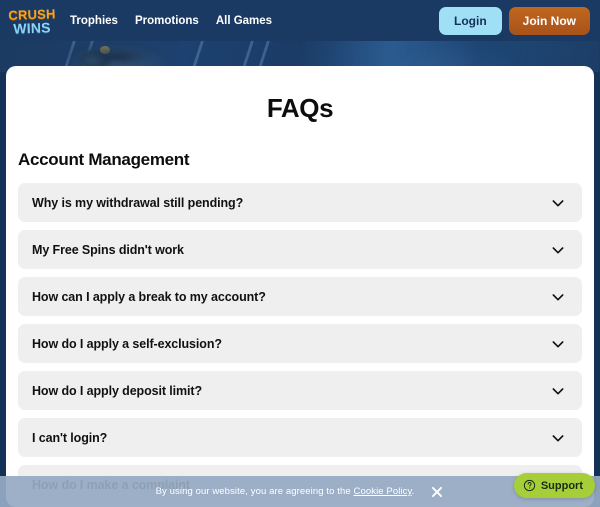 The height and width of the screenshot is (507, 600). What do you see at coordinates (94, 21) in the screenshot?
I see `nav-link-trophies: Trophies` at bounding box center [94, 21].